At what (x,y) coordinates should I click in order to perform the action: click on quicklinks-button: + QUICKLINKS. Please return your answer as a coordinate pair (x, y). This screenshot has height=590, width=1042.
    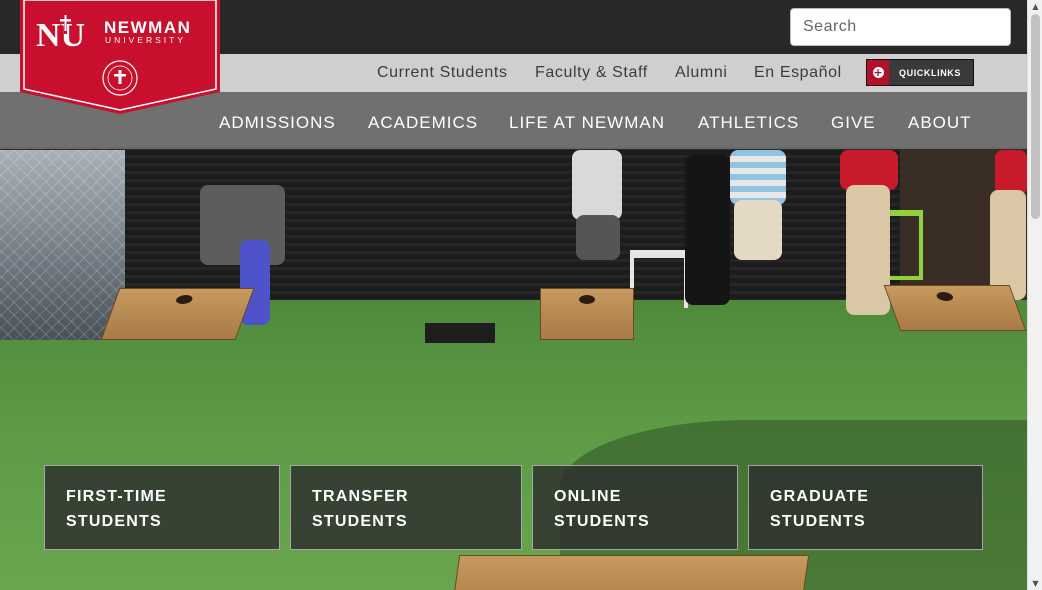
    Looking at the image, I should click on (920, 72).